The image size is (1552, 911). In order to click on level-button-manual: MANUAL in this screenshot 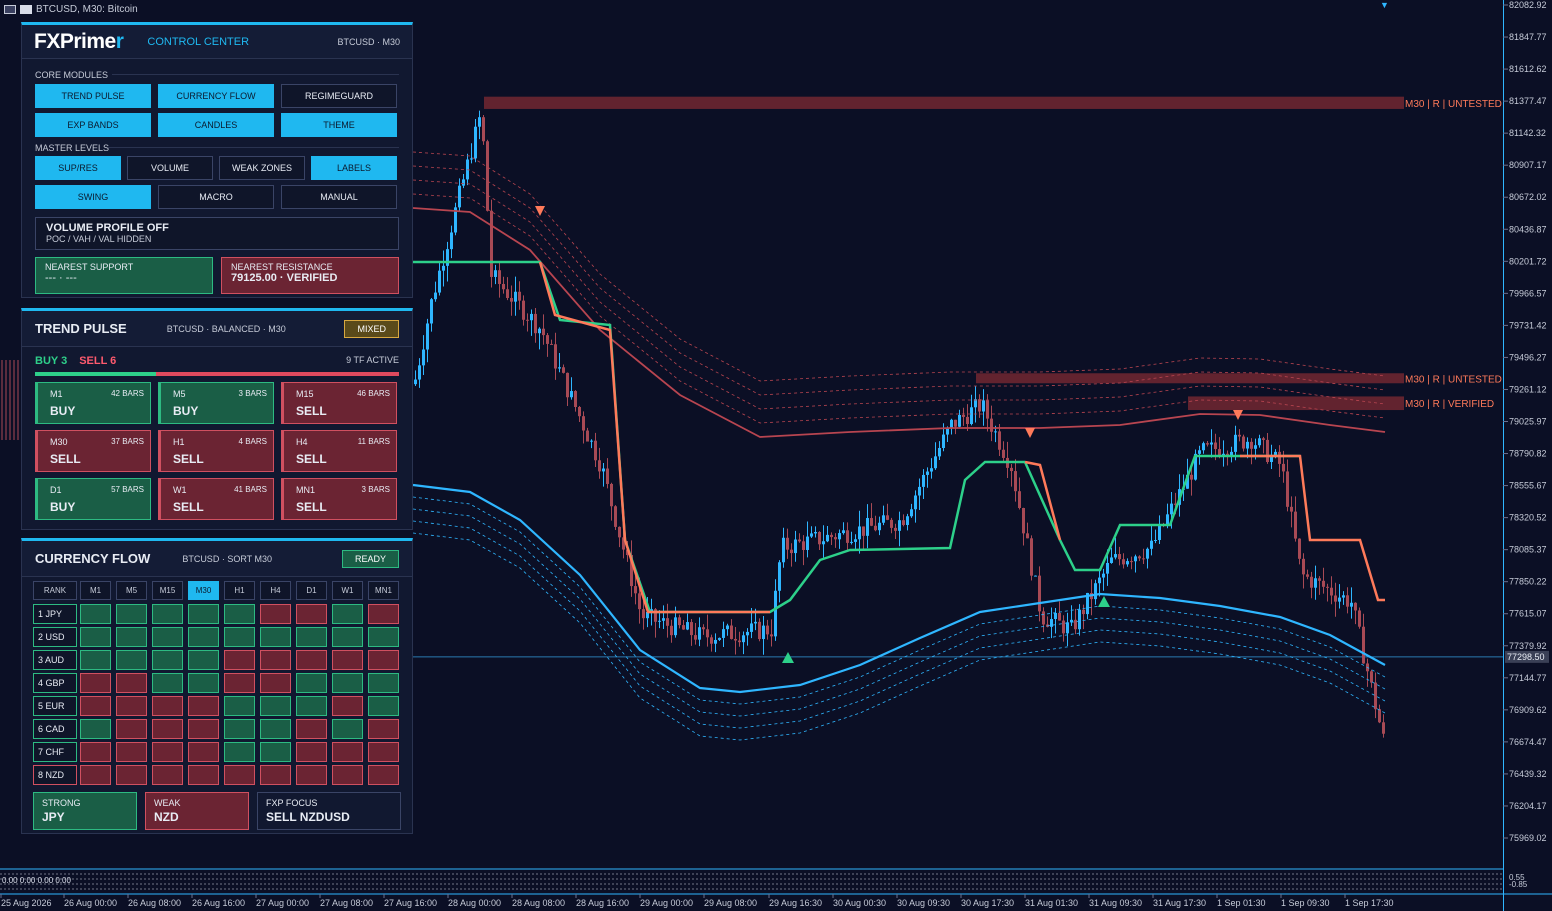, I will do `click(339, 197)`.